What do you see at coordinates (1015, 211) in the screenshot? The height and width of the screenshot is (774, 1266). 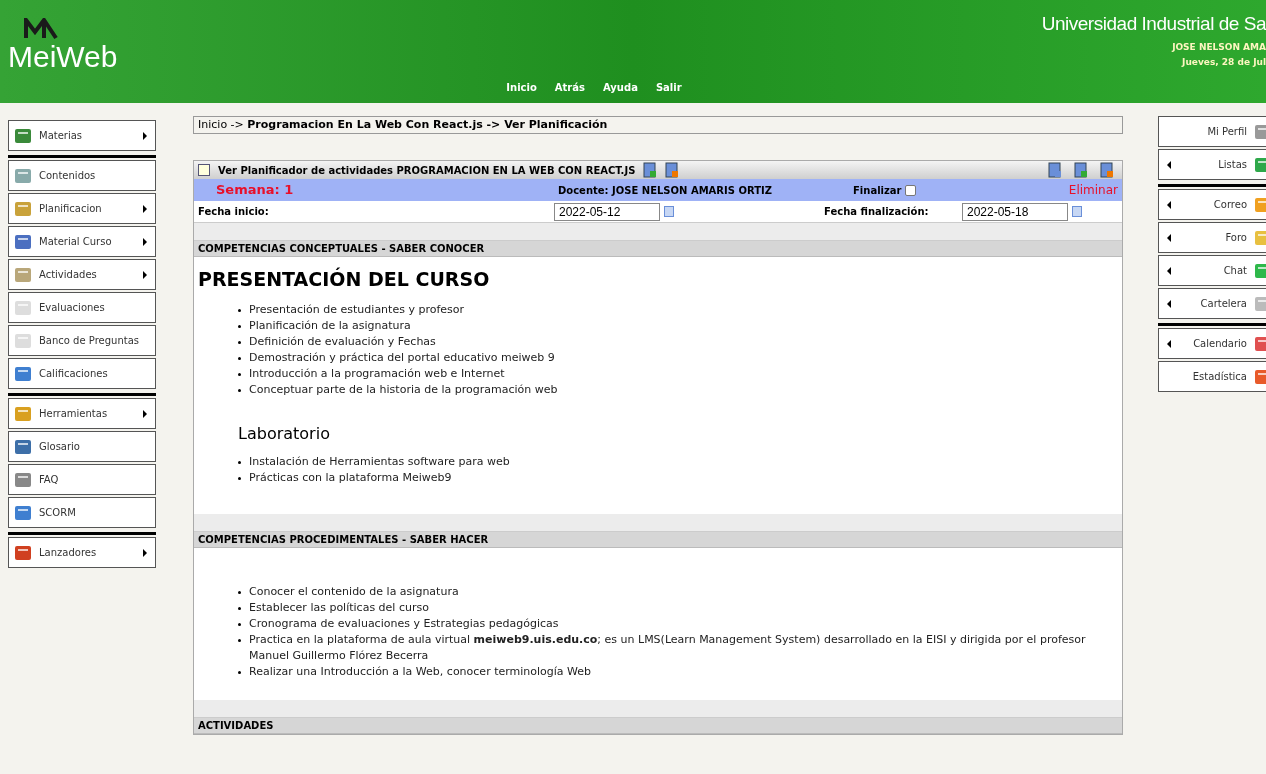 I see `date-field: 2022-05-18` at bounding box center [1015, 211].